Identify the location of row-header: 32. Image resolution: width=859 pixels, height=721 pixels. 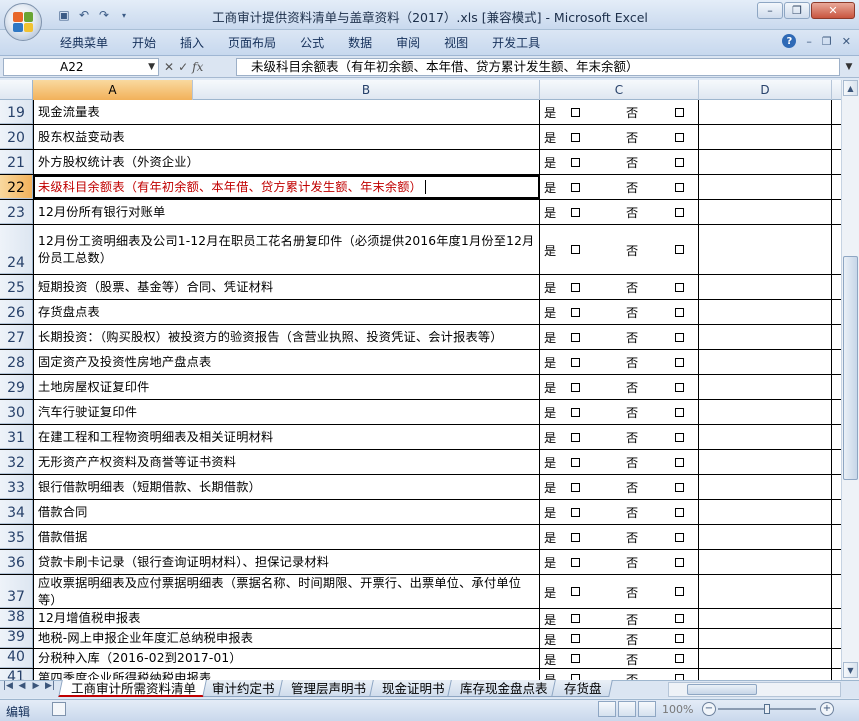
(16, 462).